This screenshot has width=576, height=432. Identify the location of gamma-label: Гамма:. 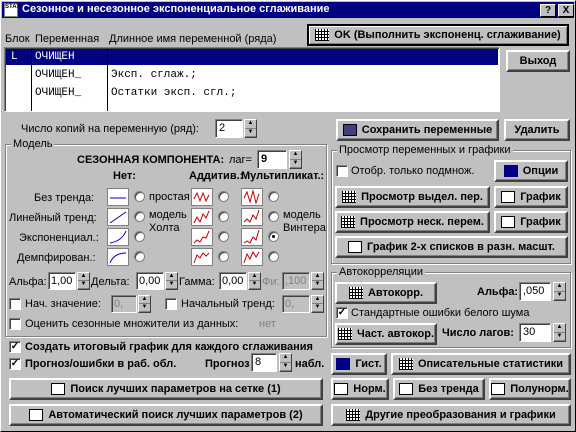
(197, 282).